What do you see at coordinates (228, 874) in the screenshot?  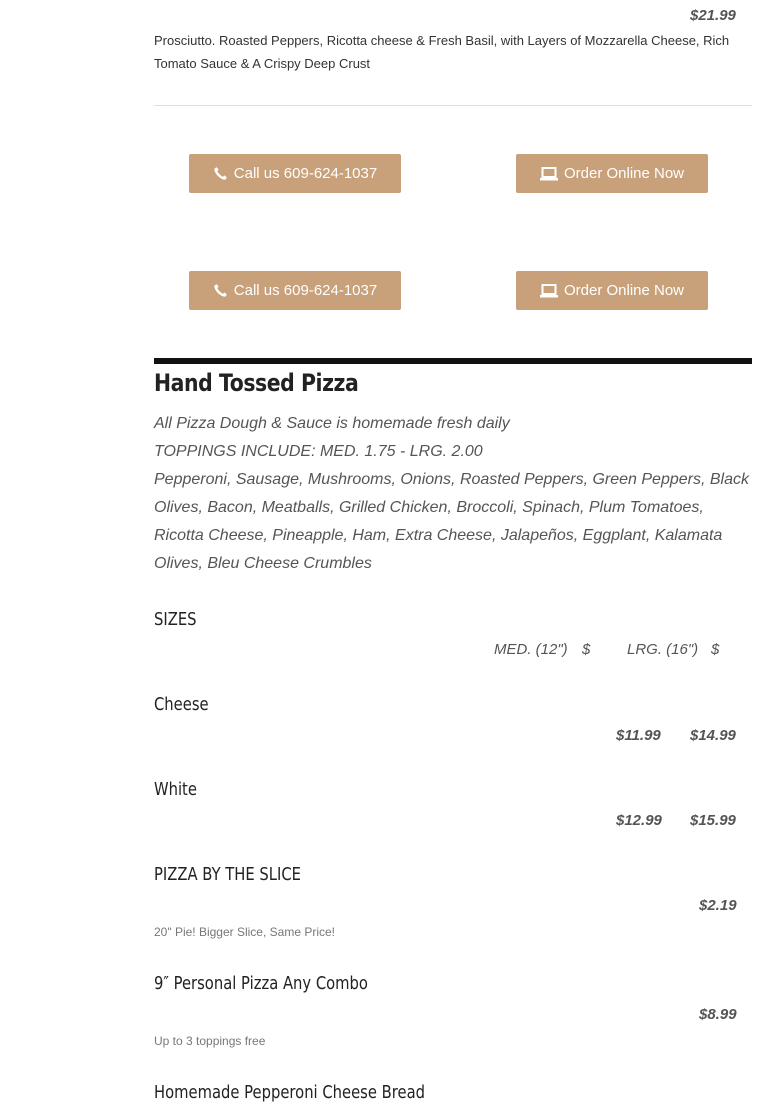 I see `menu-item-name: PIZZA BY THE SLICE` at bounding box center [228, 874].